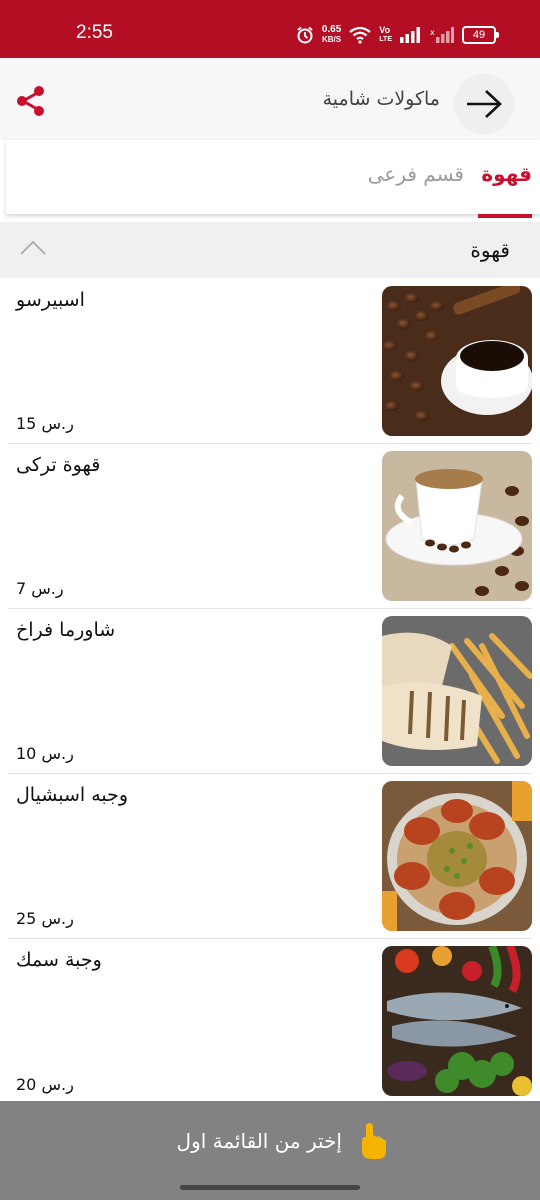  Describe the element at coordinates (410, 35) in the screenshot. I see `signal-icon` at that location.